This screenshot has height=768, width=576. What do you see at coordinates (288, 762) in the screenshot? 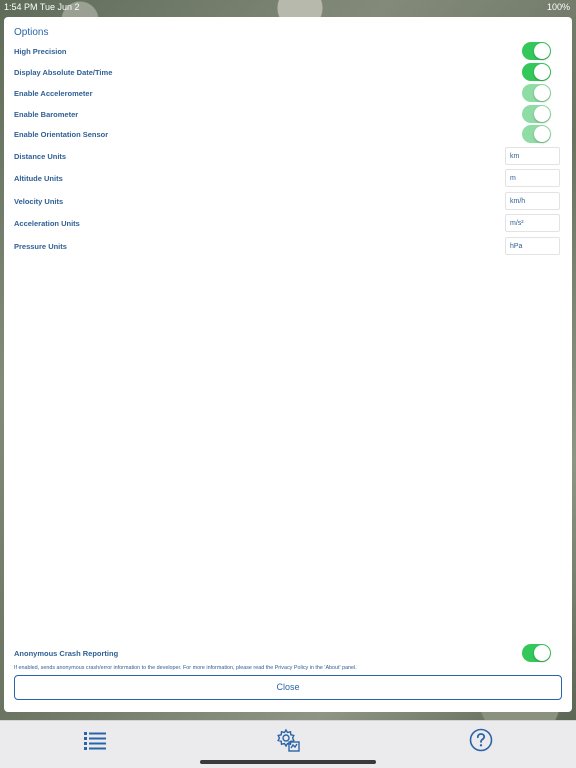
I see `home-indicator` at bounding box center [288, 762].